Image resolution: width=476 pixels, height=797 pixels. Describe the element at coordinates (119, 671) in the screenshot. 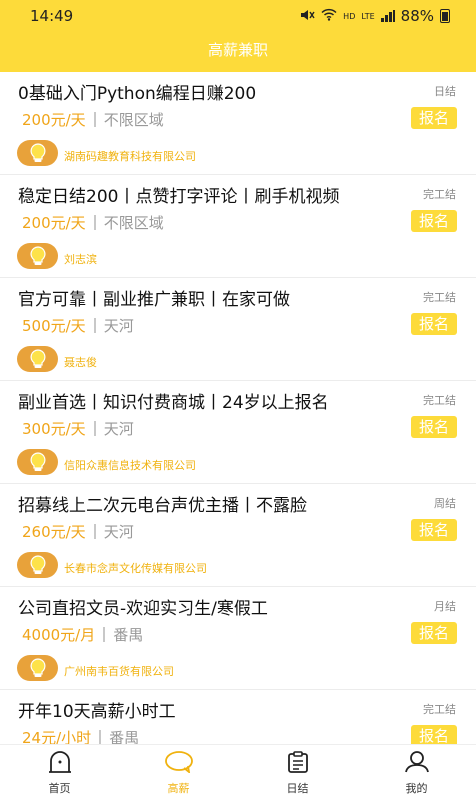

I see `company-name: 广州南韦百货有限公司` at that location.